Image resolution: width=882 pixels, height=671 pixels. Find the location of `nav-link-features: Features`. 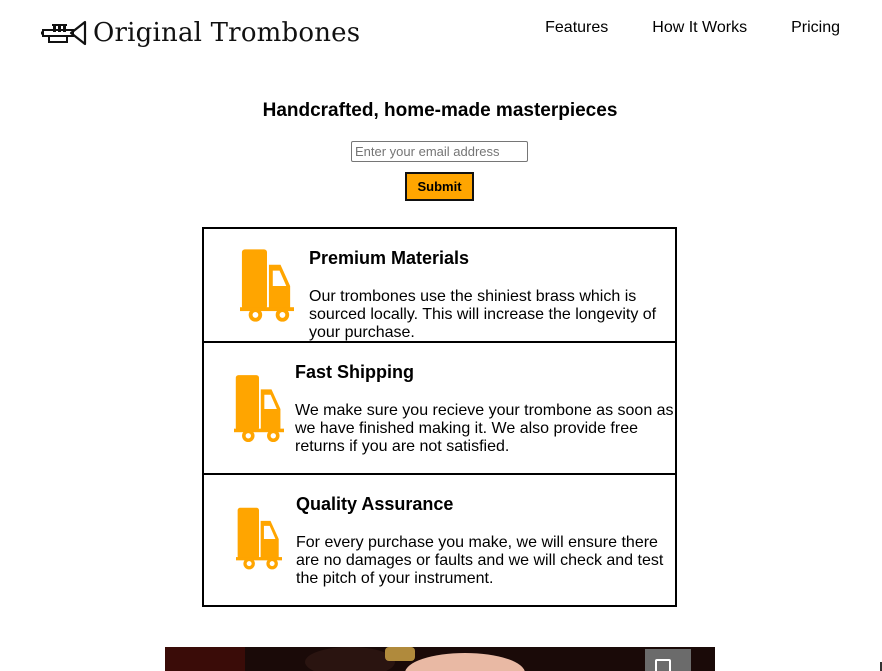

nav-link-features: Features is located at coordinates (576, 28).